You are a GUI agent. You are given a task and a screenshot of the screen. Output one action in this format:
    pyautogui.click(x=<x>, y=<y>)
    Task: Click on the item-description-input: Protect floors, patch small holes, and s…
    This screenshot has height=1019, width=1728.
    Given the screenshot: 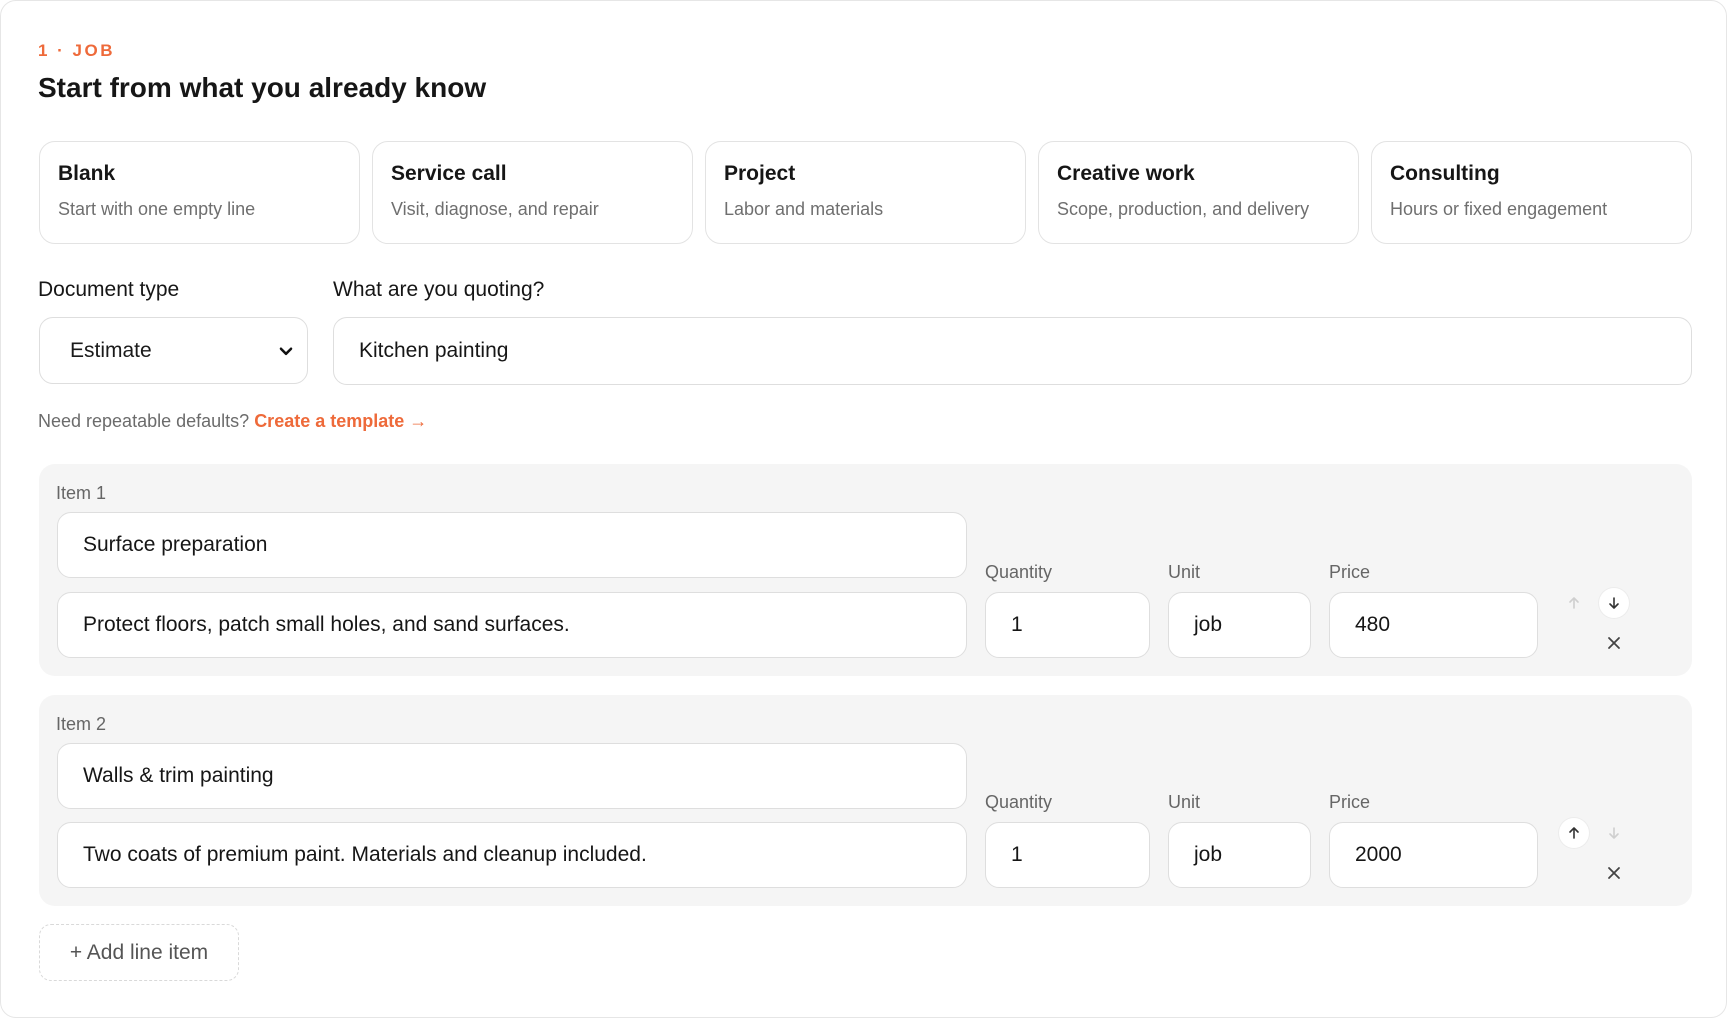 What is the action you would take?
    pyautogui.click(x=512, y=625)
    